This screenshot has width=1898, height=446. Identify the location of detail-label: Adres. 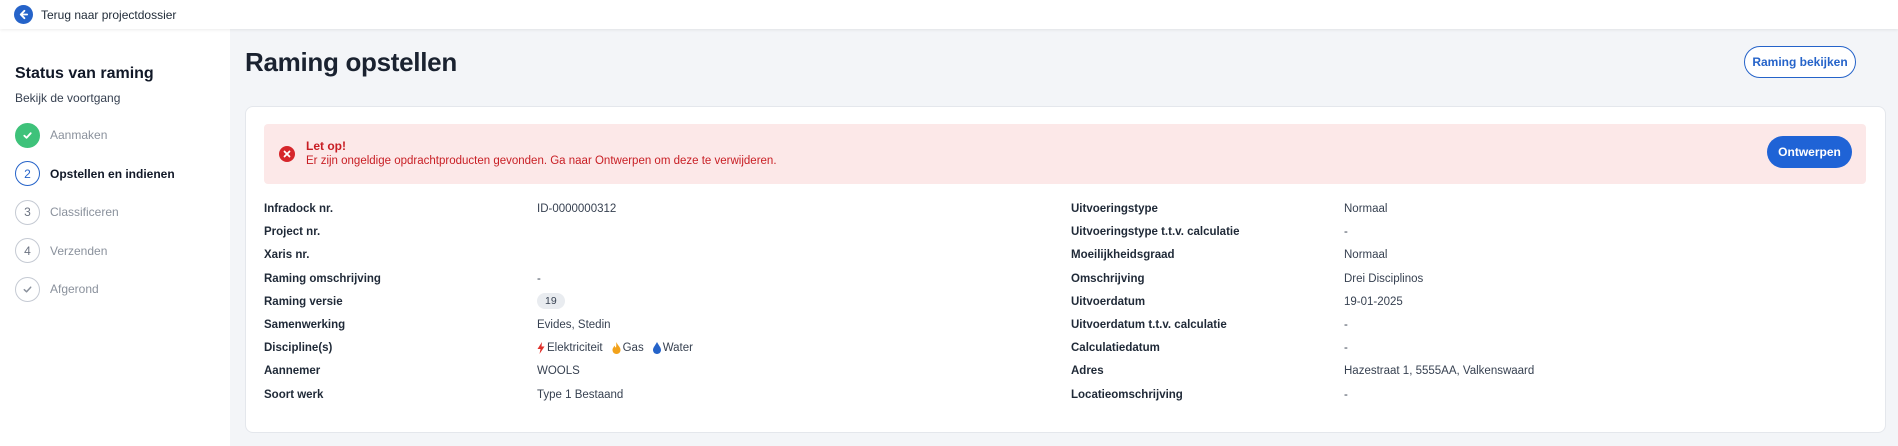
(1087, 371).